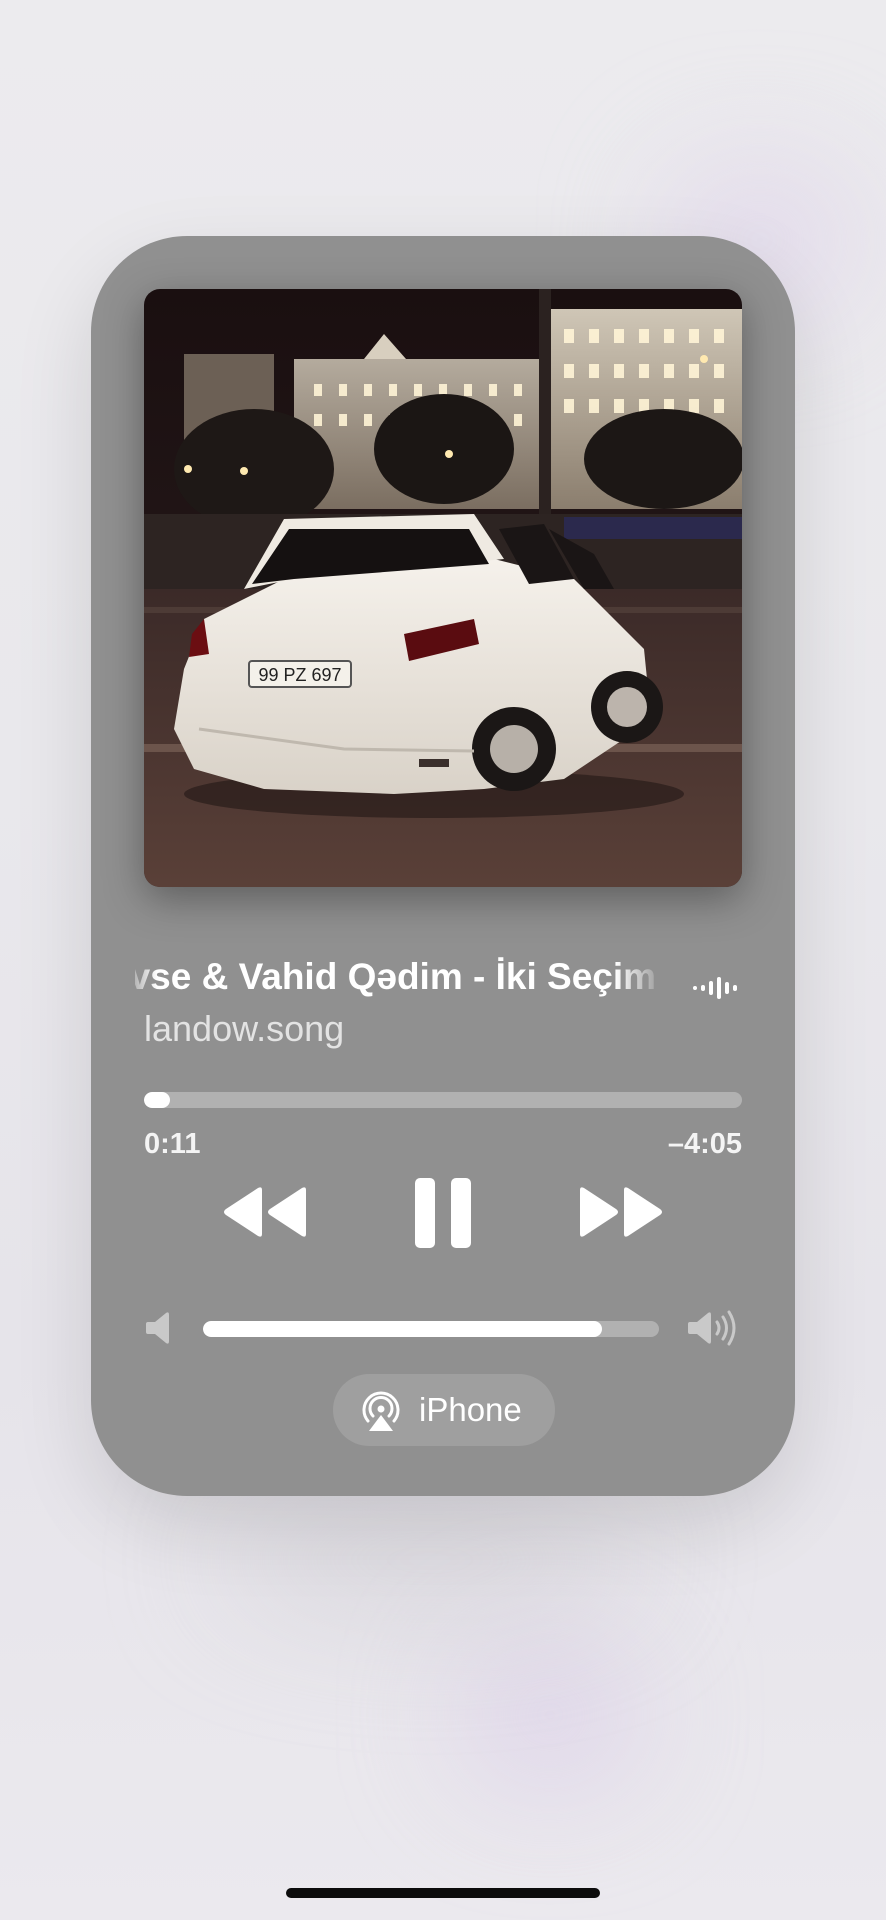 This screenshot has height=1920, width=886. I want to click on volume-level-fill, so click(402, 1329).